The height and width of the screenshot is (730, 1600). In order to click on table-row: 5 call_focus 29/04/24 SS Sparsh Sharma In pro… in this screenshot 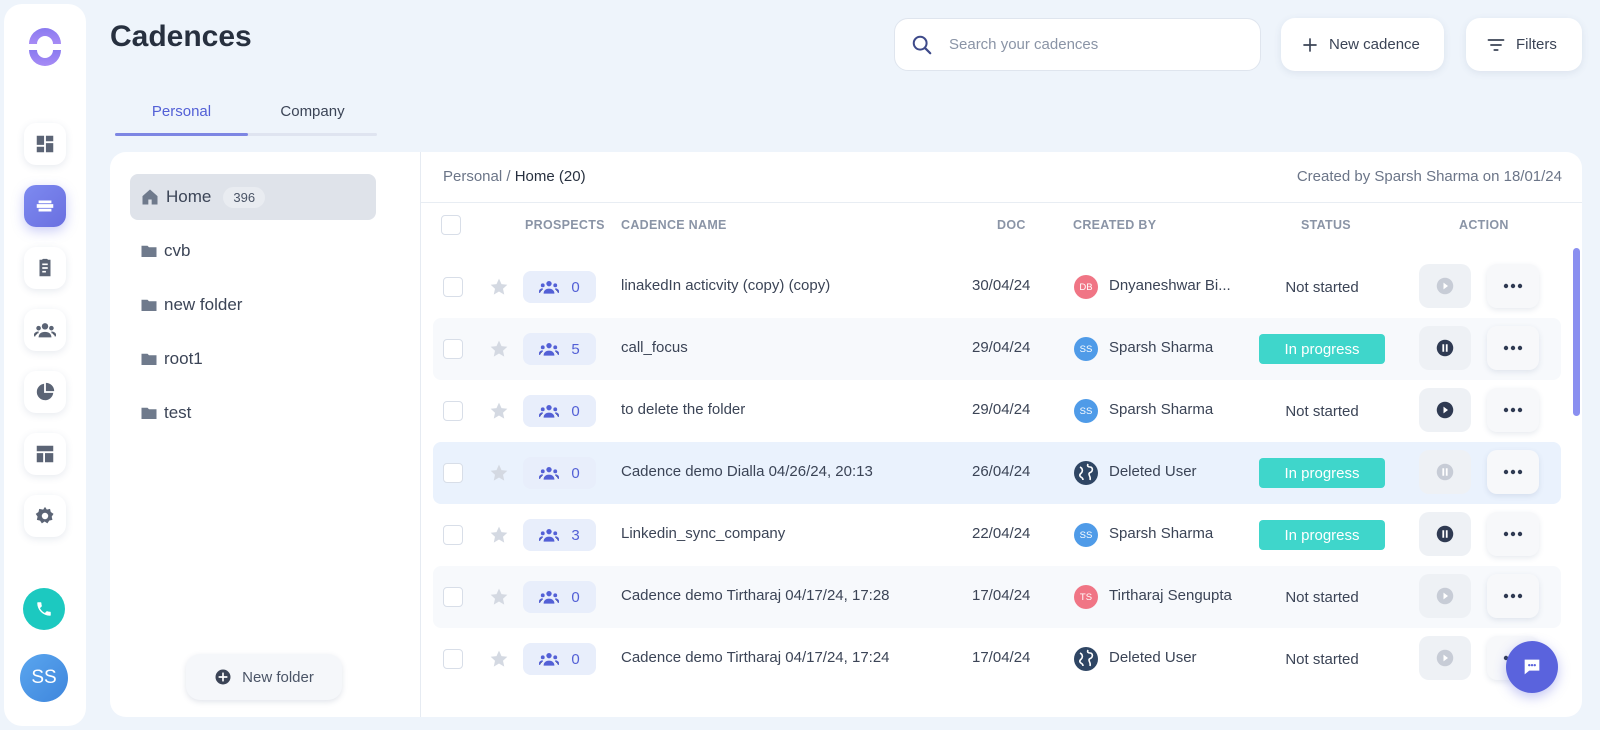, I will do `click(997, 349)`.